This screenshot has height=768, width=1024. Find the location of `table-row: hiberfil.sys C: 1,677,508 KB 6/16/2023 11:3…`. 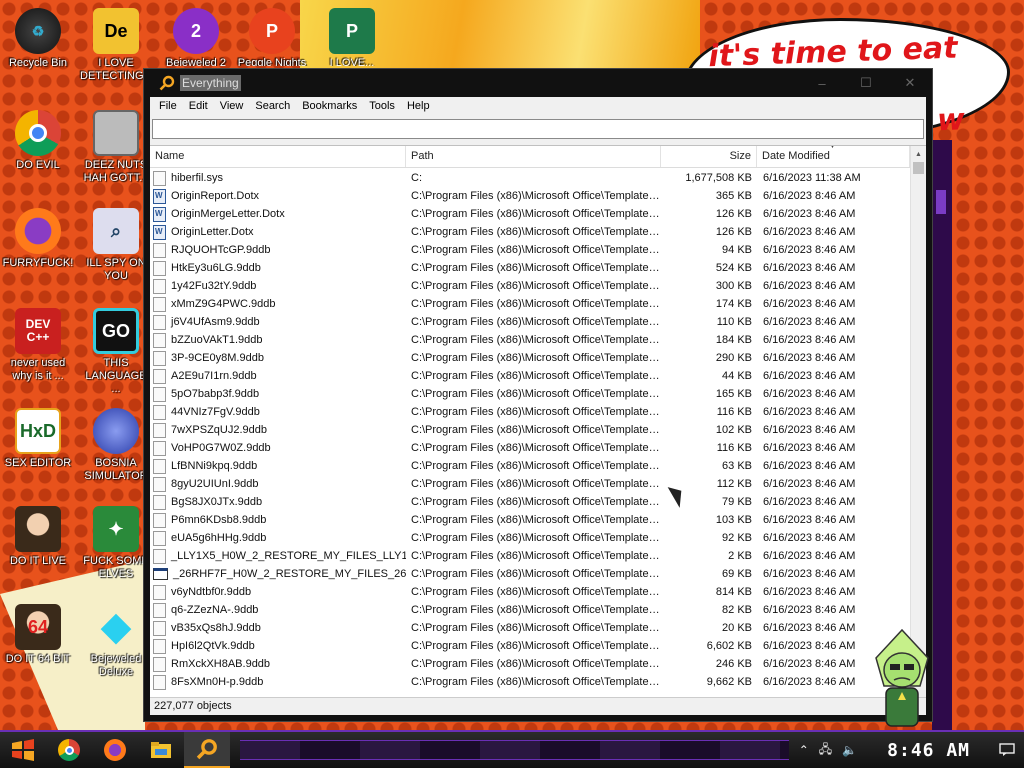

table-row: hiberfil.sys C: 1,677,508 KB 6/16/2023 11:3… is located at coordinates (530, 178).